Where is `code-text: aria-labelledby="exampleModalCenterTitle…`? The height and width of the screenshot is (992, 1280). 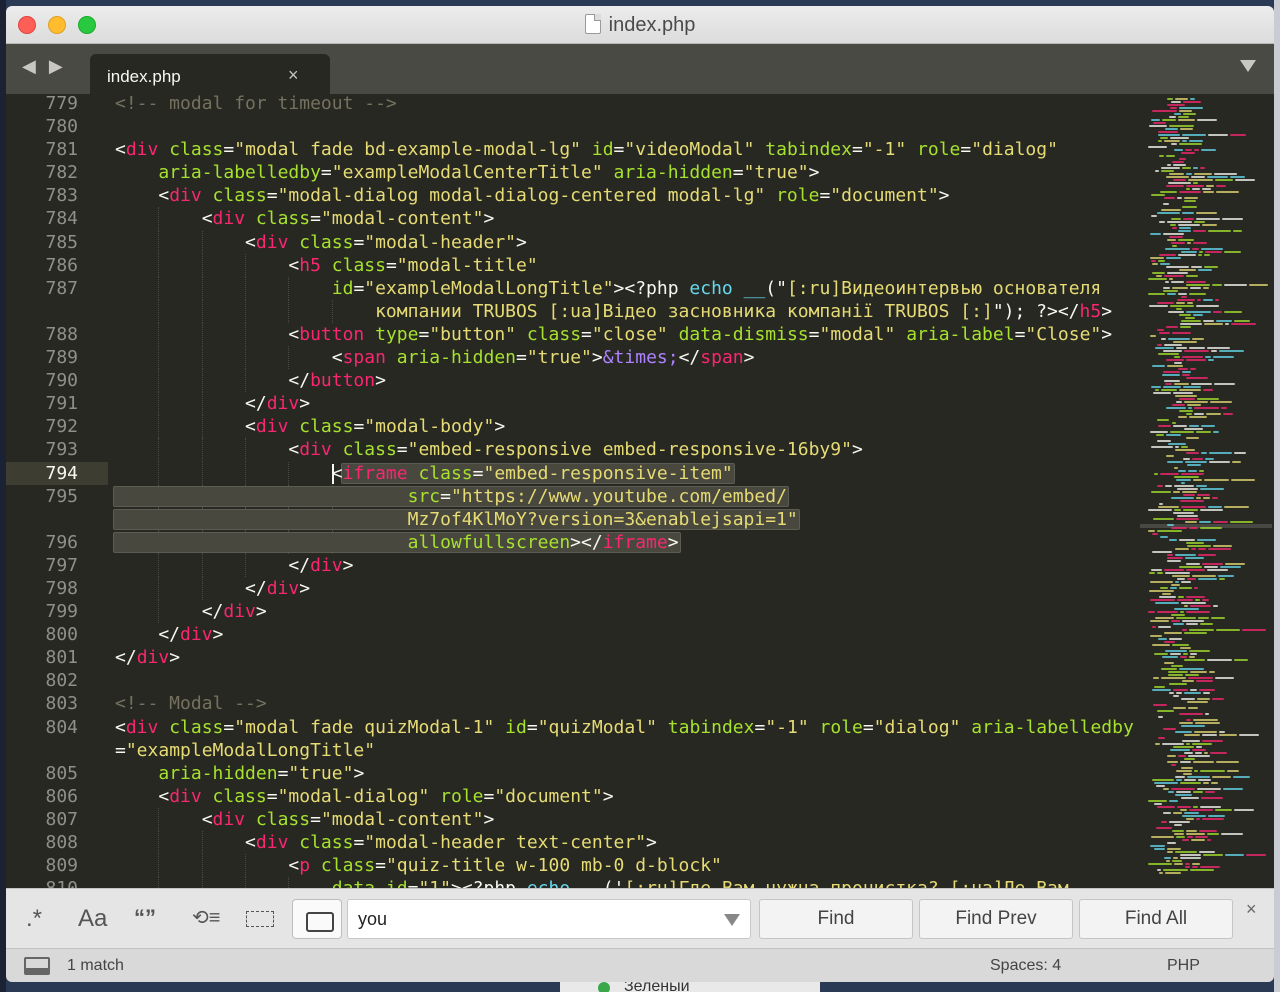 code-text: aria-labelledby="exampleModalCenterTitle… is located at coordinates (489, 173).